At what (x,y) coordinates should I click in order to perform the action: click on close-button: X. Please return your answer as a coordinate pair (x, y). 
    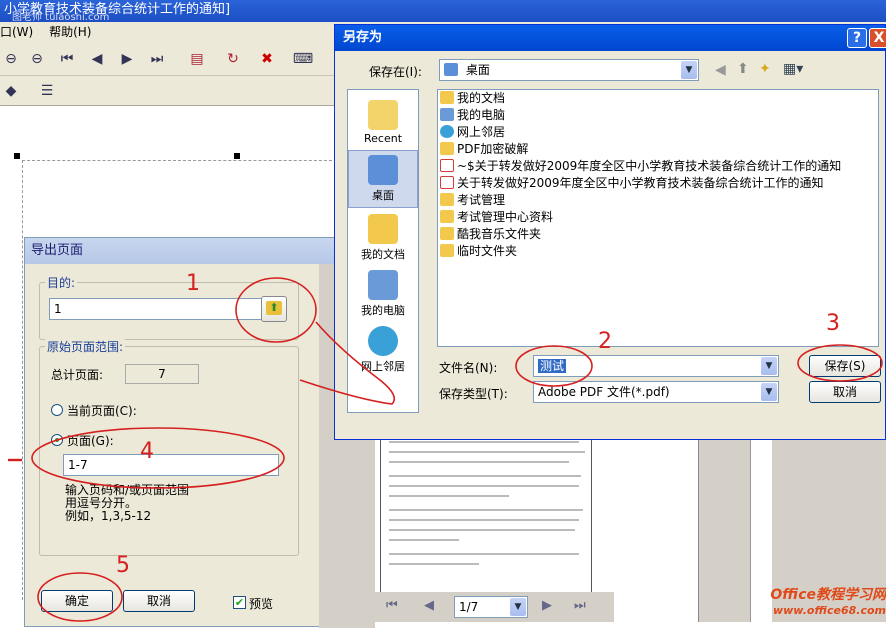
    Looking at the image, I should click on (877, 38).